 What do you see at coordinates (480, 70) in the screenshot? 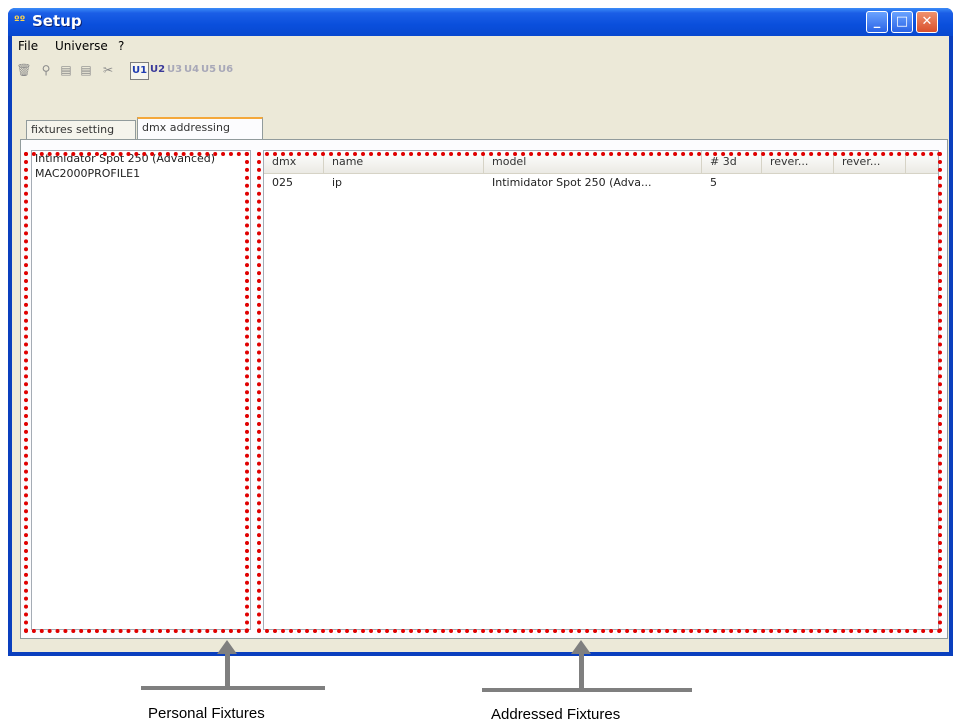
I see `toolbar: 🗑 ⚲ ▤ ▤ ✂ U1 U2 U3 U4 U5 U6` at bounding box center [480, 70].